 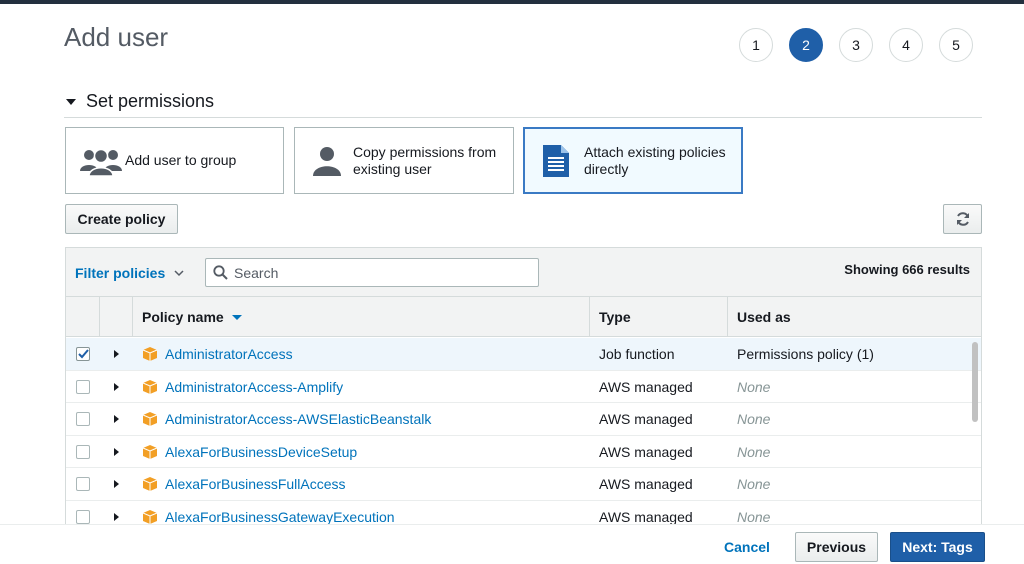 I want to click on policy-name-link: AdministratorAccess-AWSElasticBeanstalk, so click(x=298, y=419).